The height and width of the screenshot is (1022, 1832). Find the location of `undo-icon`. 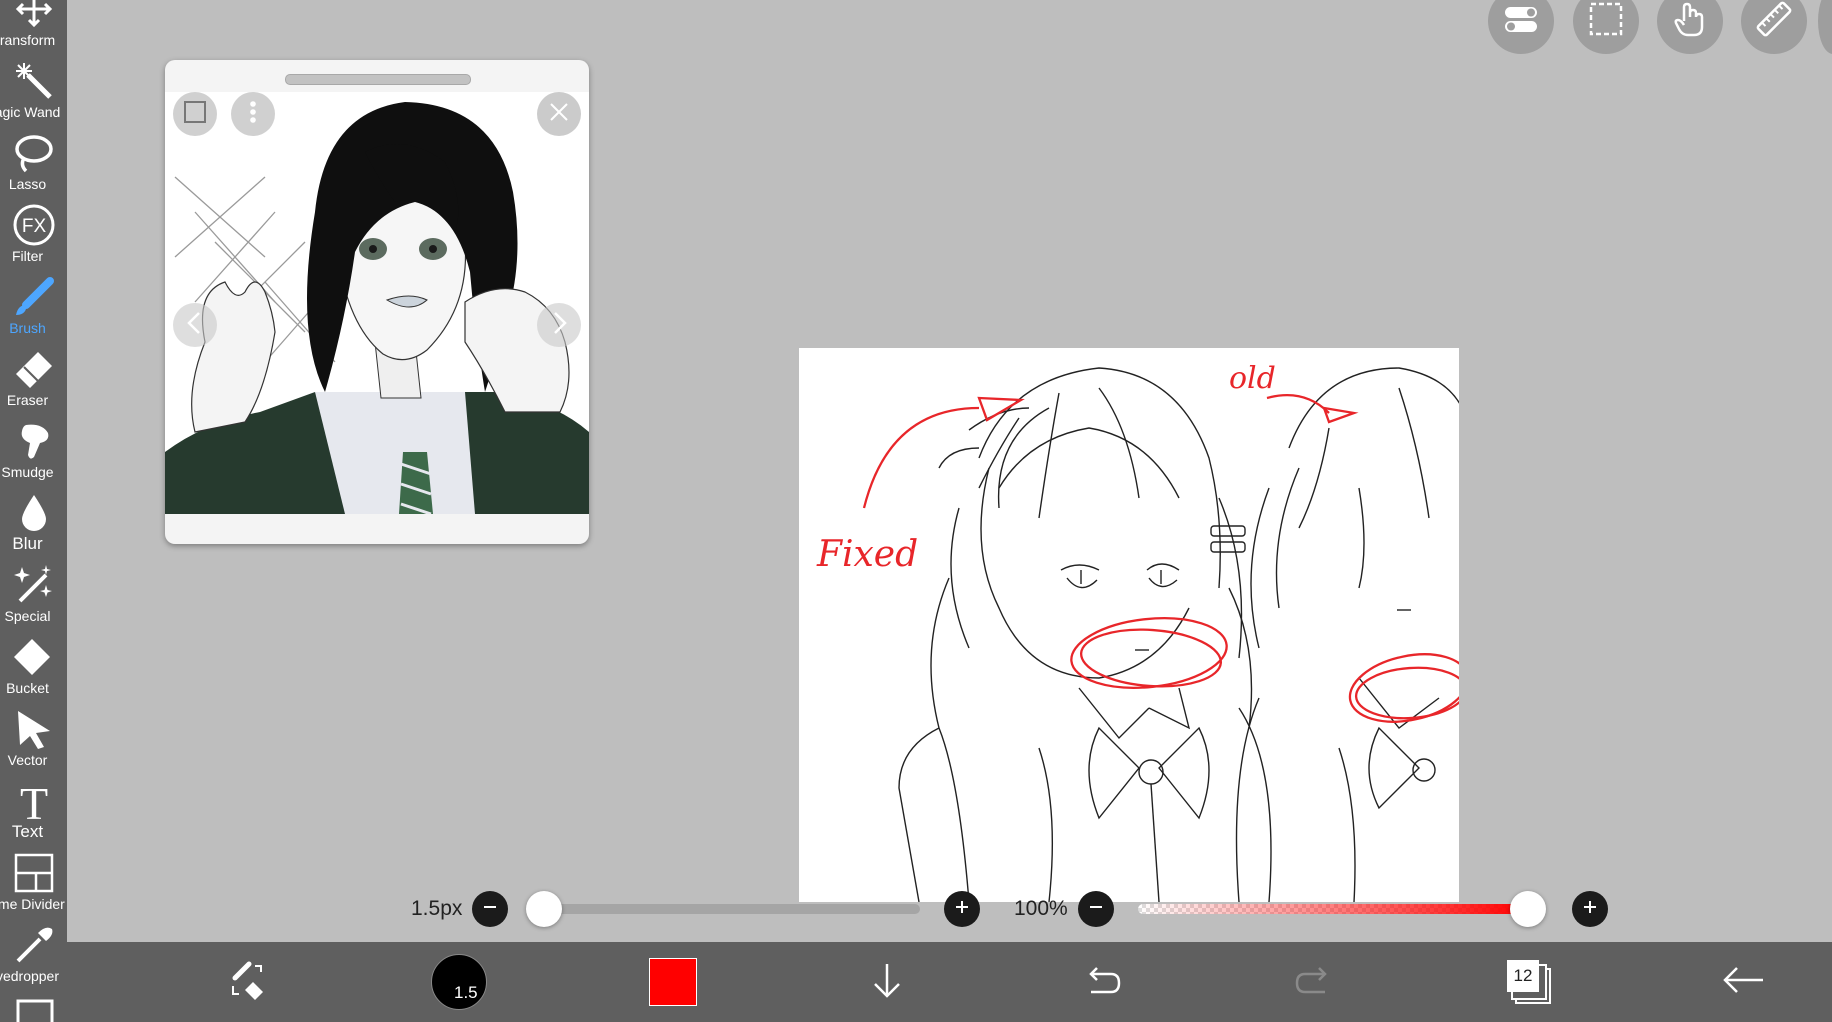

undo-icon is located at coordinates (1101, 982).